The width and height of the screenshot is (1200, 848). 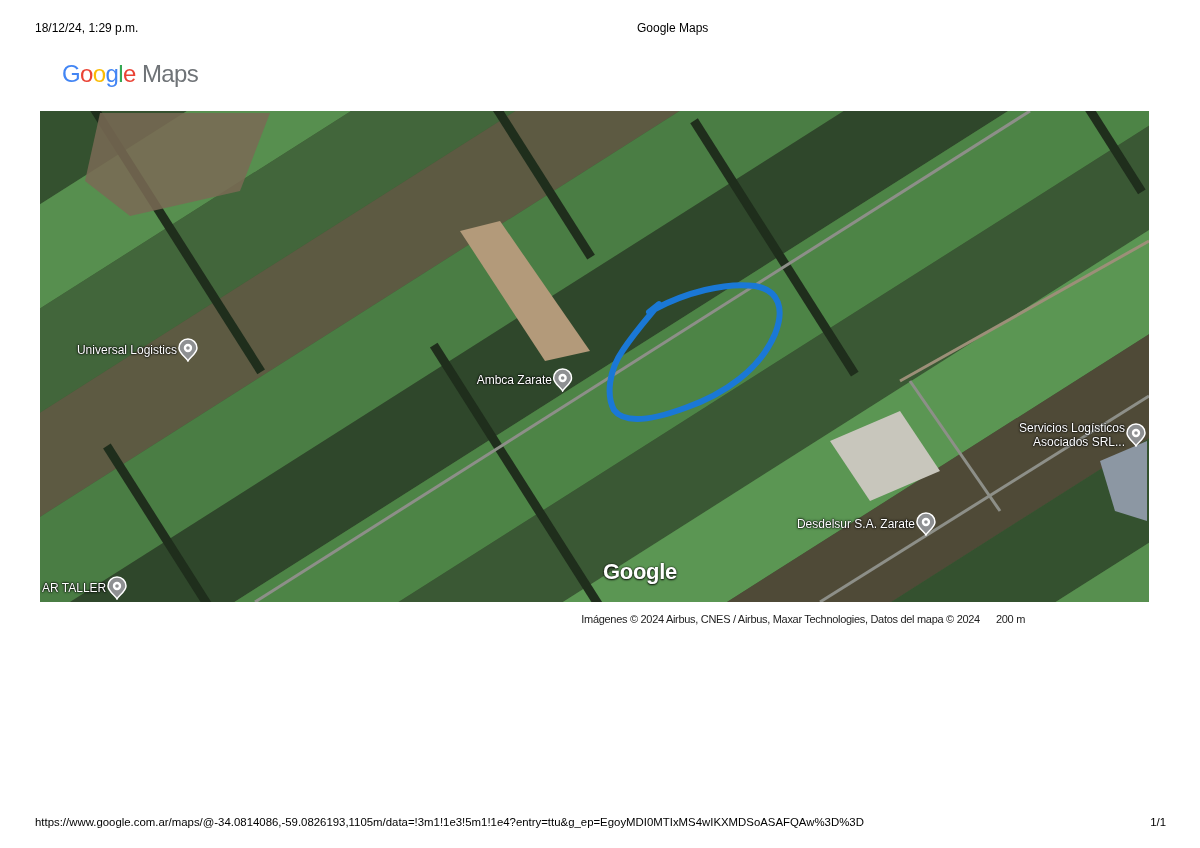 What do you see at coordinates (130, 73) in the screenshot?
I see `google-maps-logo: Google Maps` at bounding box center [130, 73].